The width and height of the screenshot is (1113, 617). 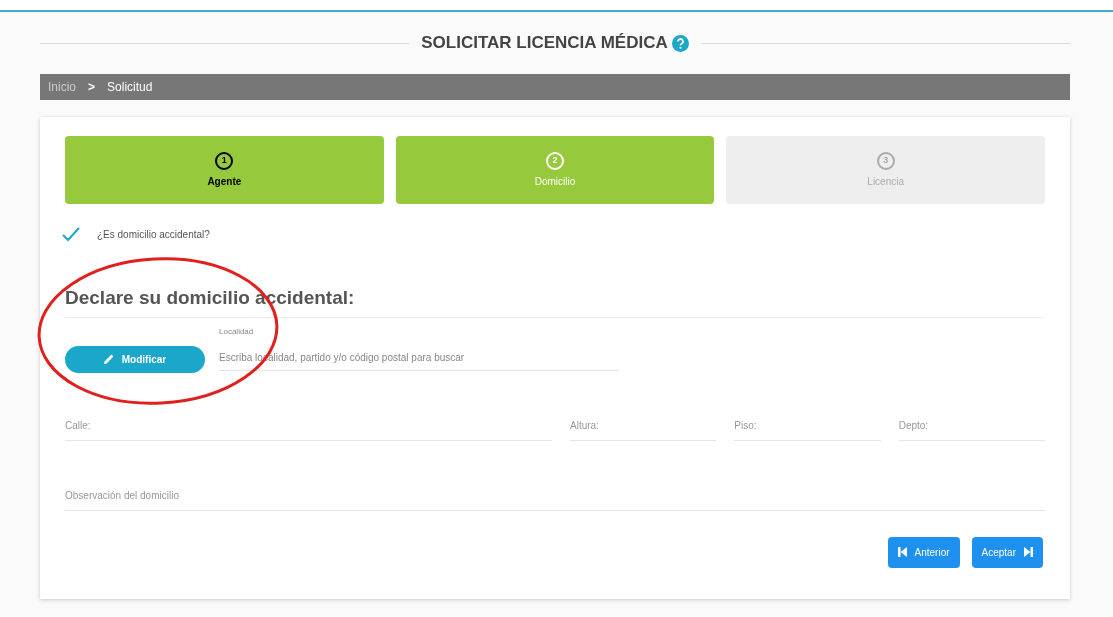 I want to click on field-label: Localidad, so click(x=237, y=331).